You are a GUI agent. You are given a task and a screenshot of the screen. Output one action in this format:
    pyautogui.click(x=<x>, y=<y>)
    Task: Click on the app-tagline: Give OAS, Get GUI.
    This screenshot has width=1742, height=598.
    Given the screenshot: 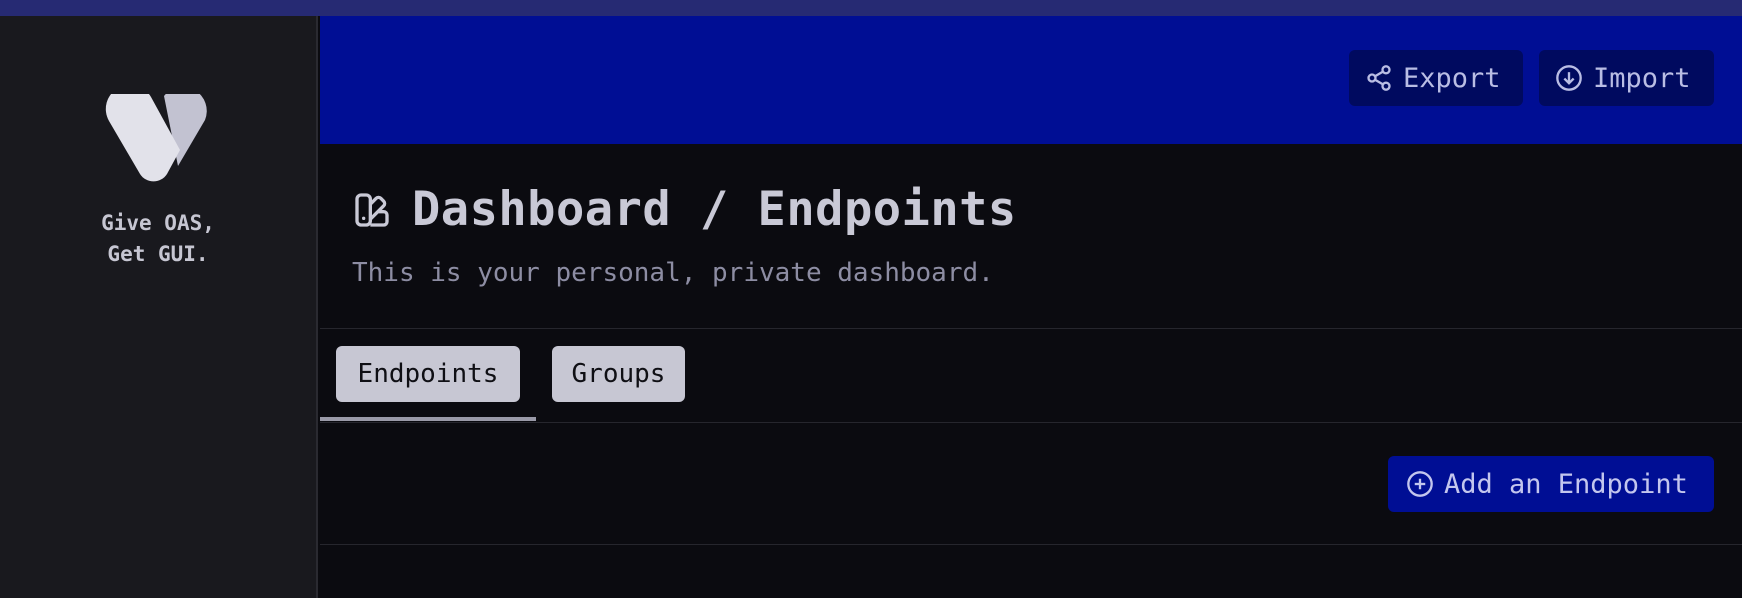 What is the action you would take?
    pyautogui.click(x=158, y=239)
    